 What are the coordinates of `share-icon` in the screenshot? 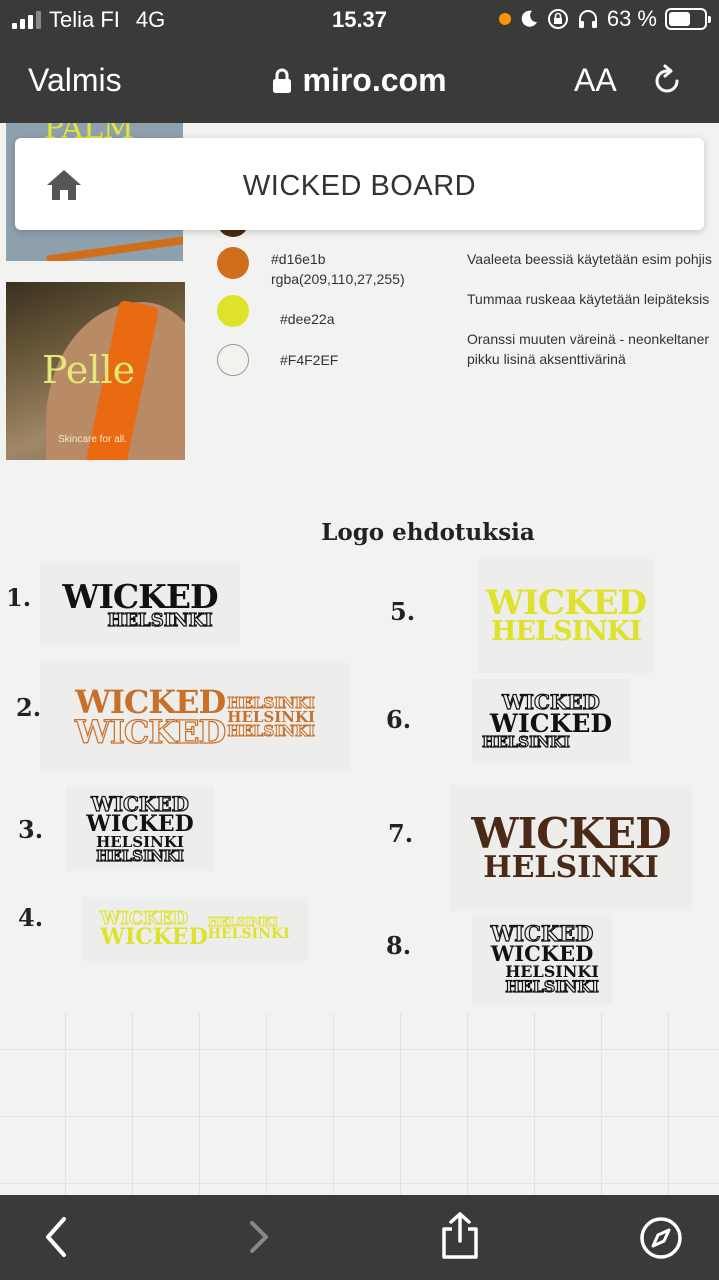 It's located at (460, 1236).